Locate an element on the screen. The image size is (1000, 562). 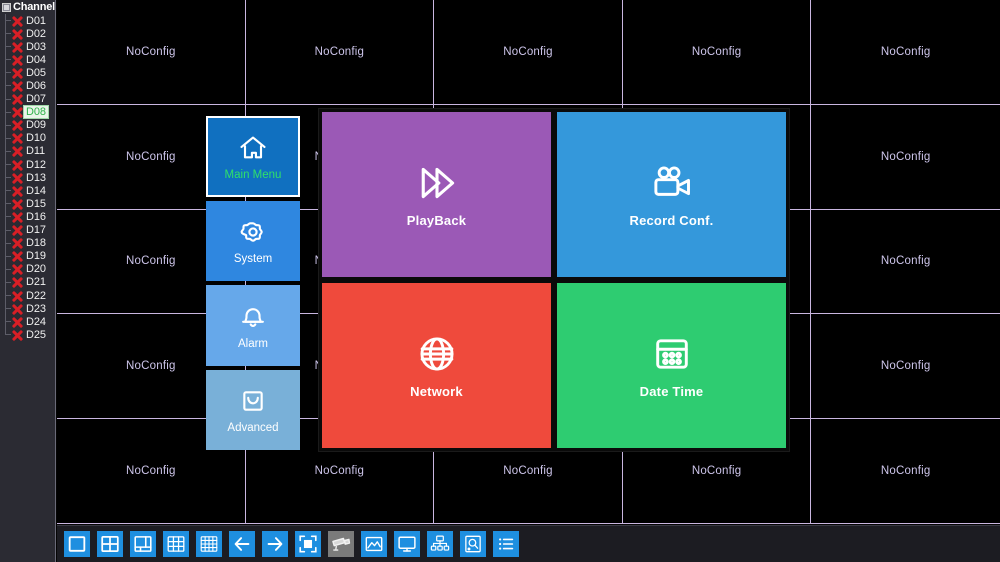
channel-item-label: D09 is located at coordinates (36, 125).